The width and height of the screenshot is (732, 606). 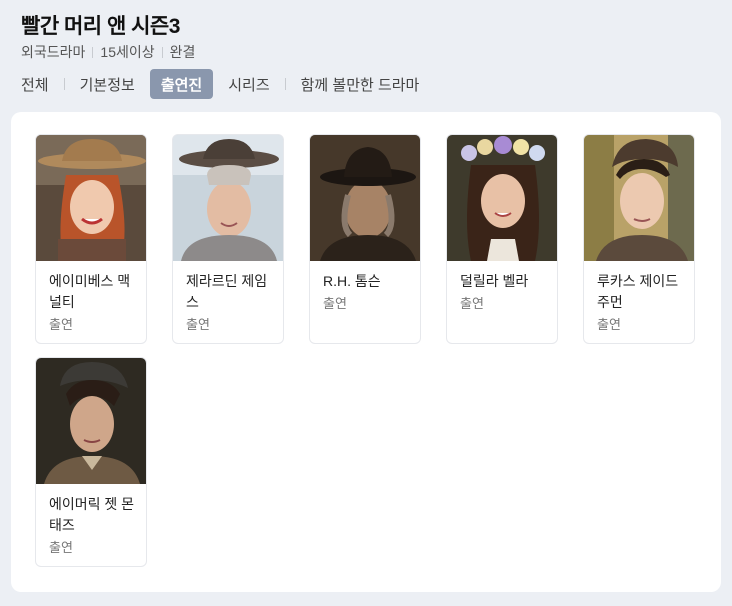 What do you see at coordinates (90, 291) in the screenshot?
I see `cast-name: 에이미베스 맥널티` at bounding box center [90, 291].